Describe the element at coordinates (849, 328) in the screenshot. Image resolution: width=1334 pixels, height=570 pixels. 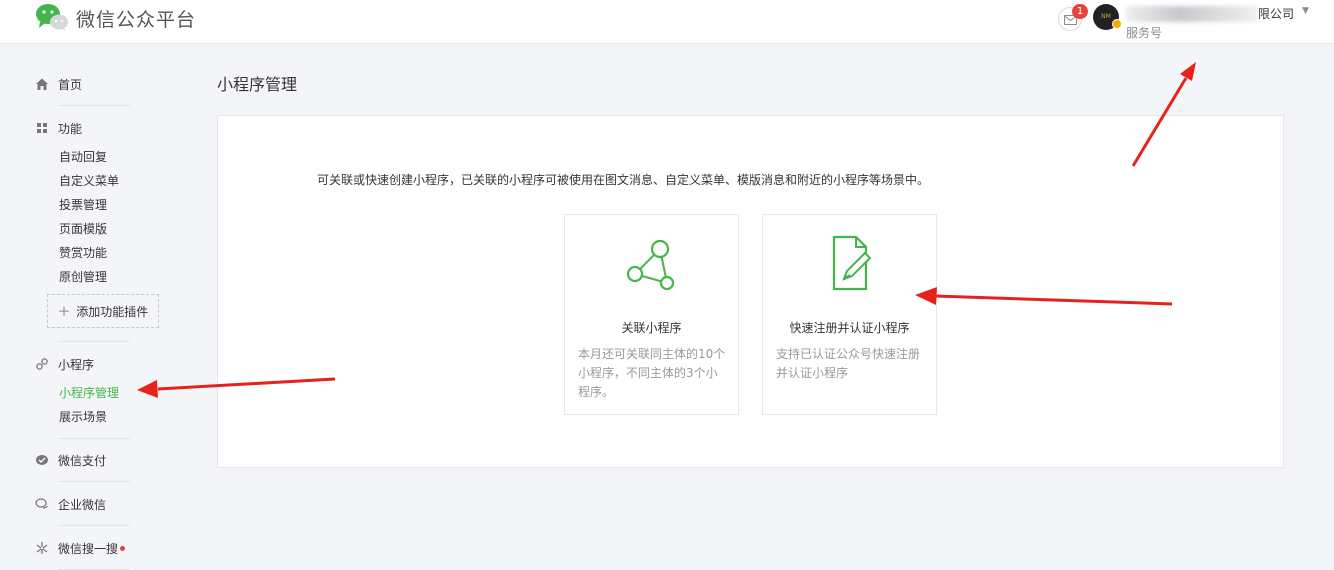
I see `card-title: 快速注册并认证小程序` at that location.